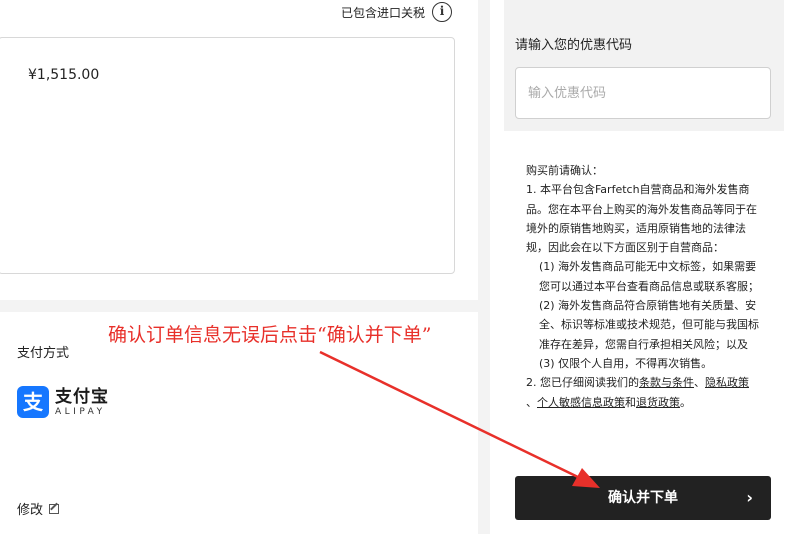  Describe the element at coordinates (33, 402) in the screenshot. I see `alipay-icon: 支` at that location.